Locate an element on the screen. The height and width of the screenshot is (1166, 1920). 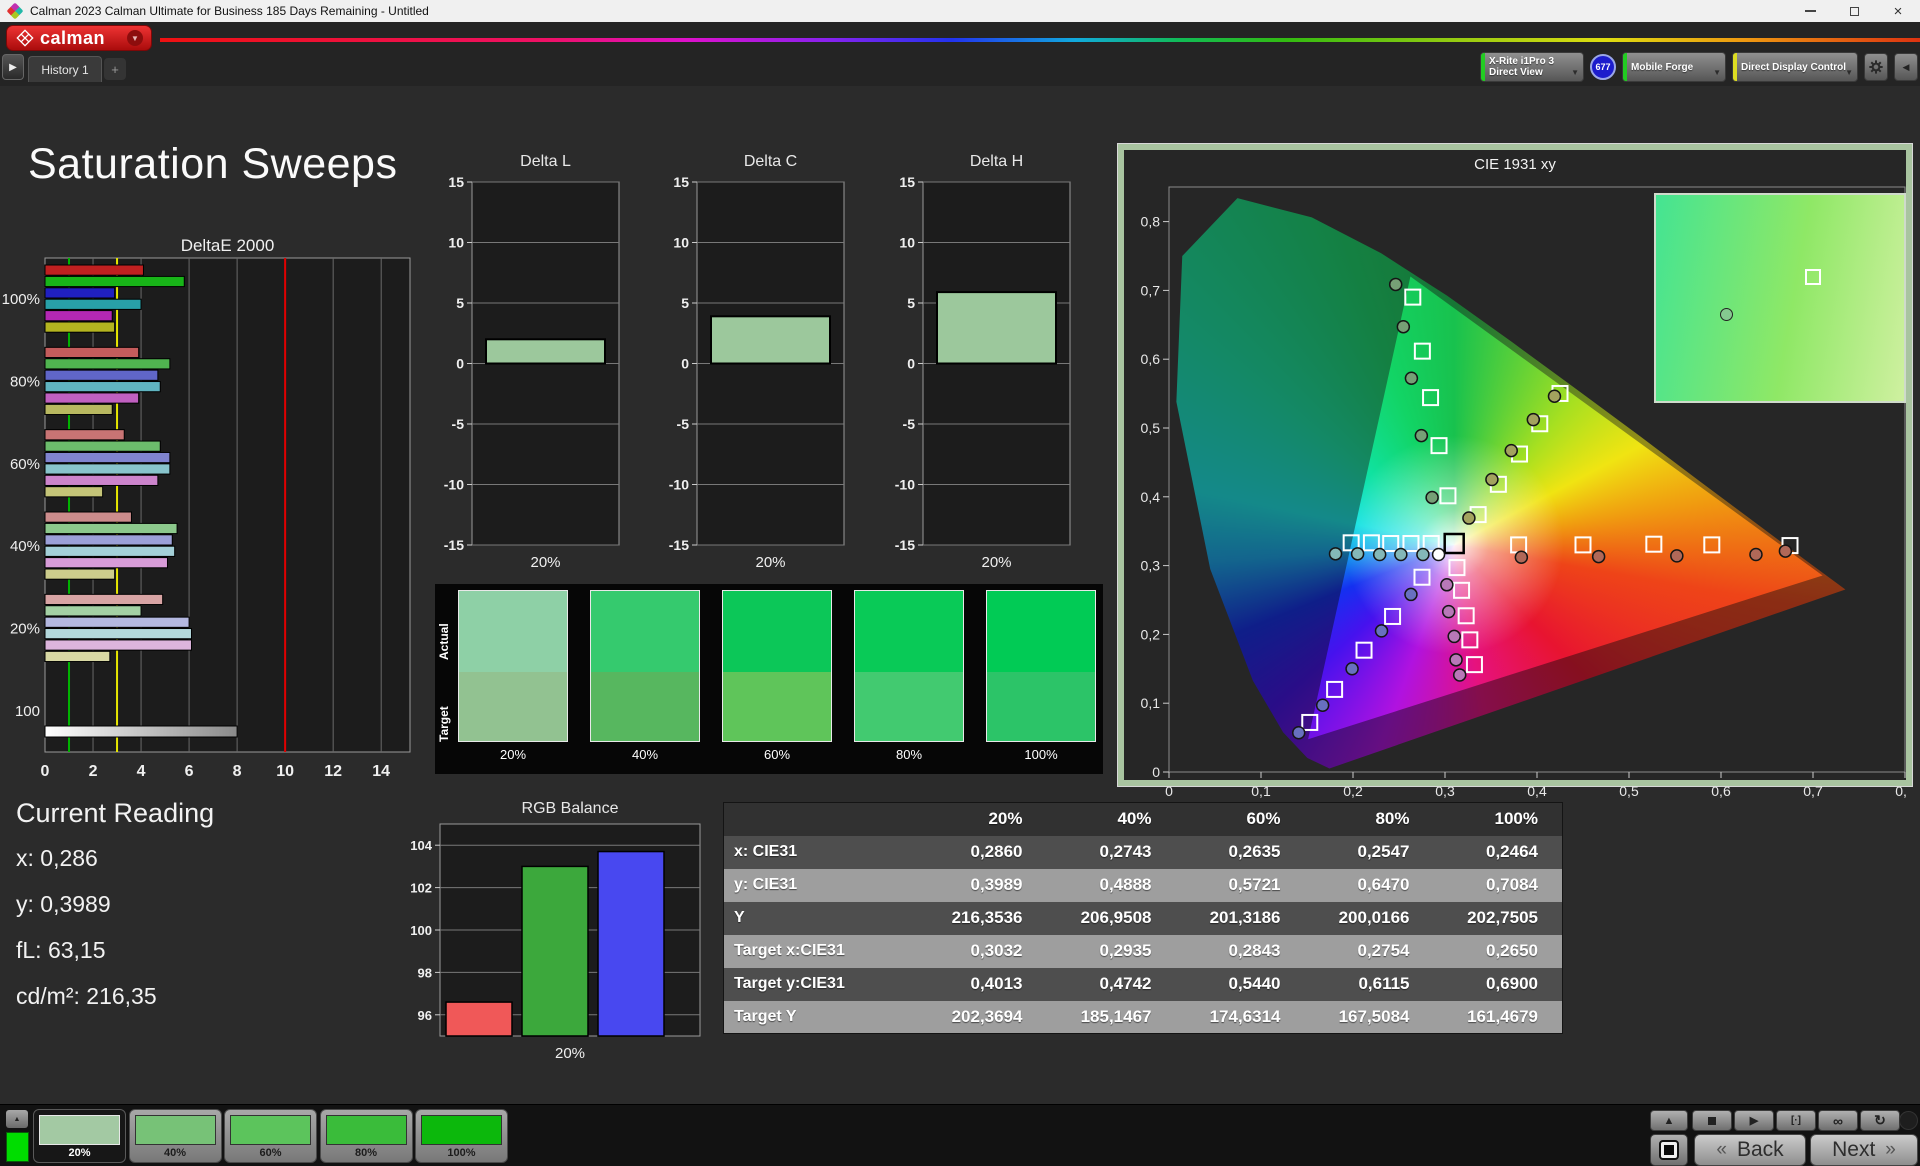
current-reading-value: x: 0,286 is located at coordinates (57, 858).